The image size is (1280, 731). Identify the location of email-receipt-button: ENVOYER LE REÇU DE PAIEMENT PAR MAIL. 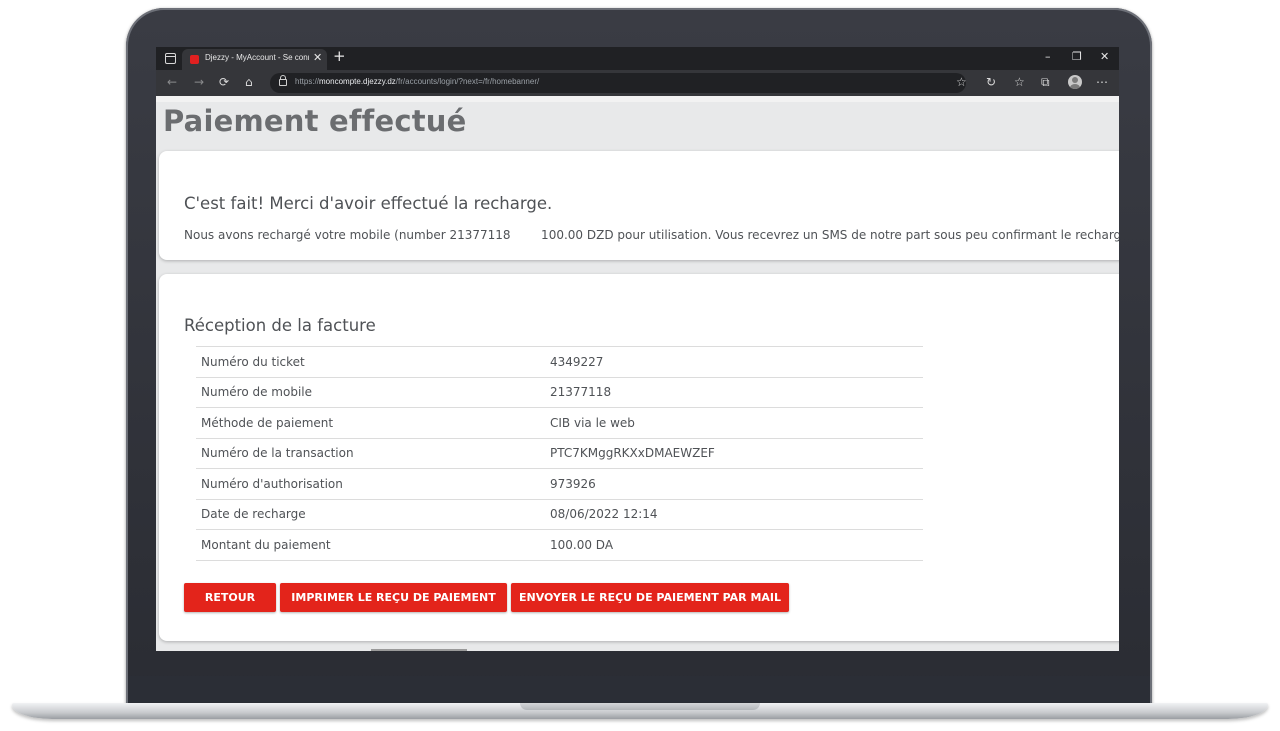
(650, 597).